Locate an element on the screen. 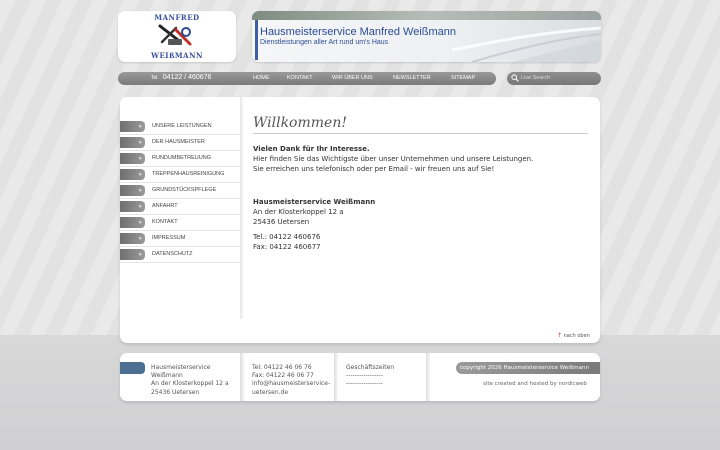 The width and height of the screenshot is (720, 450). footer-address-line: Hausmeisterservice is located at coordinates (181, 367).